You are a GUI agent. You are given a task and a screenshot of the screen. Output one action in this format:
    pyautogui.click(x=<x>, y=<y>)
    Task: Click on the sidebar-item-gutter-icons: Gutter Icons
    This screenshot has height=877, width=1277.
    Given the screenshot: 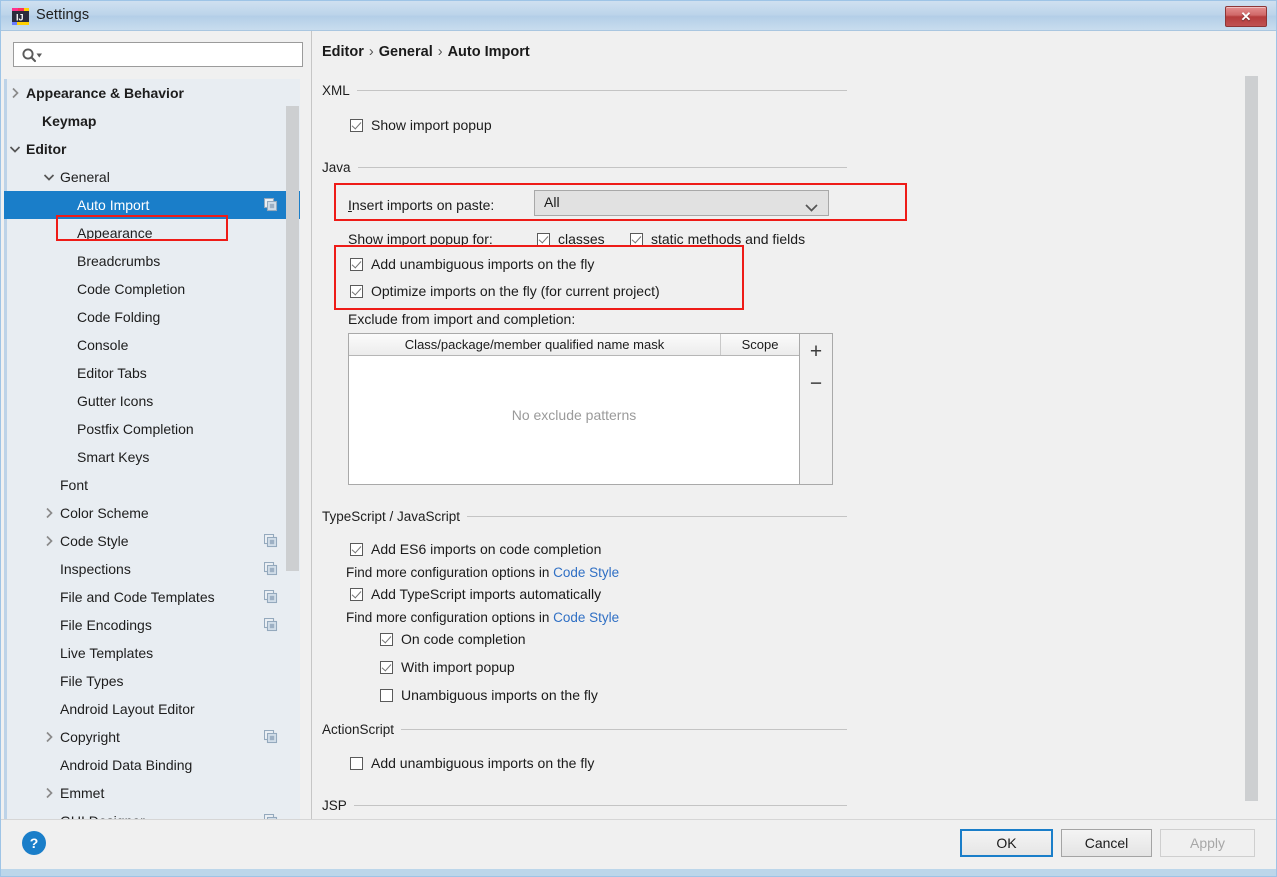 What is the action you would take?
    pyautogui.click(x=152, y=401)
    